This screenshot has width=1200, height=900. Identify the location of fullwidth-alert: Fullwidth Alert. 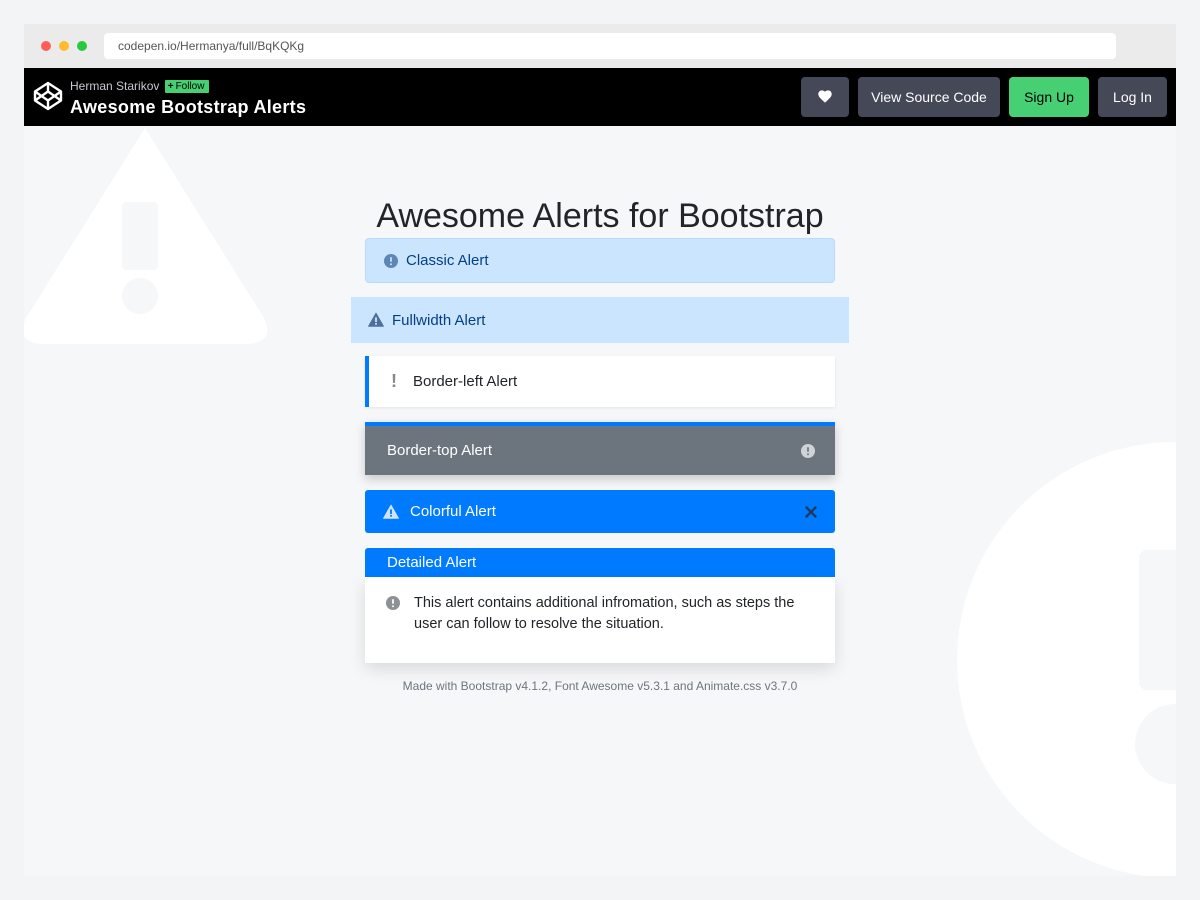
(600, 320).